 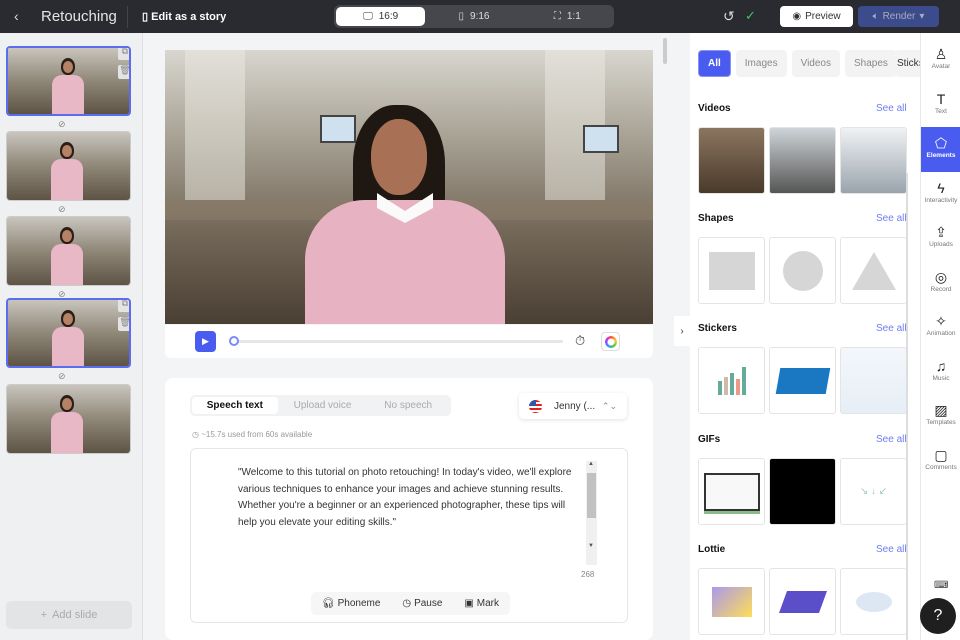 What do you see at coordinates (898, 16) in the screenshot?
I see `render-button: 🔈︎ Render ▾` at bounding box center [898, 16].